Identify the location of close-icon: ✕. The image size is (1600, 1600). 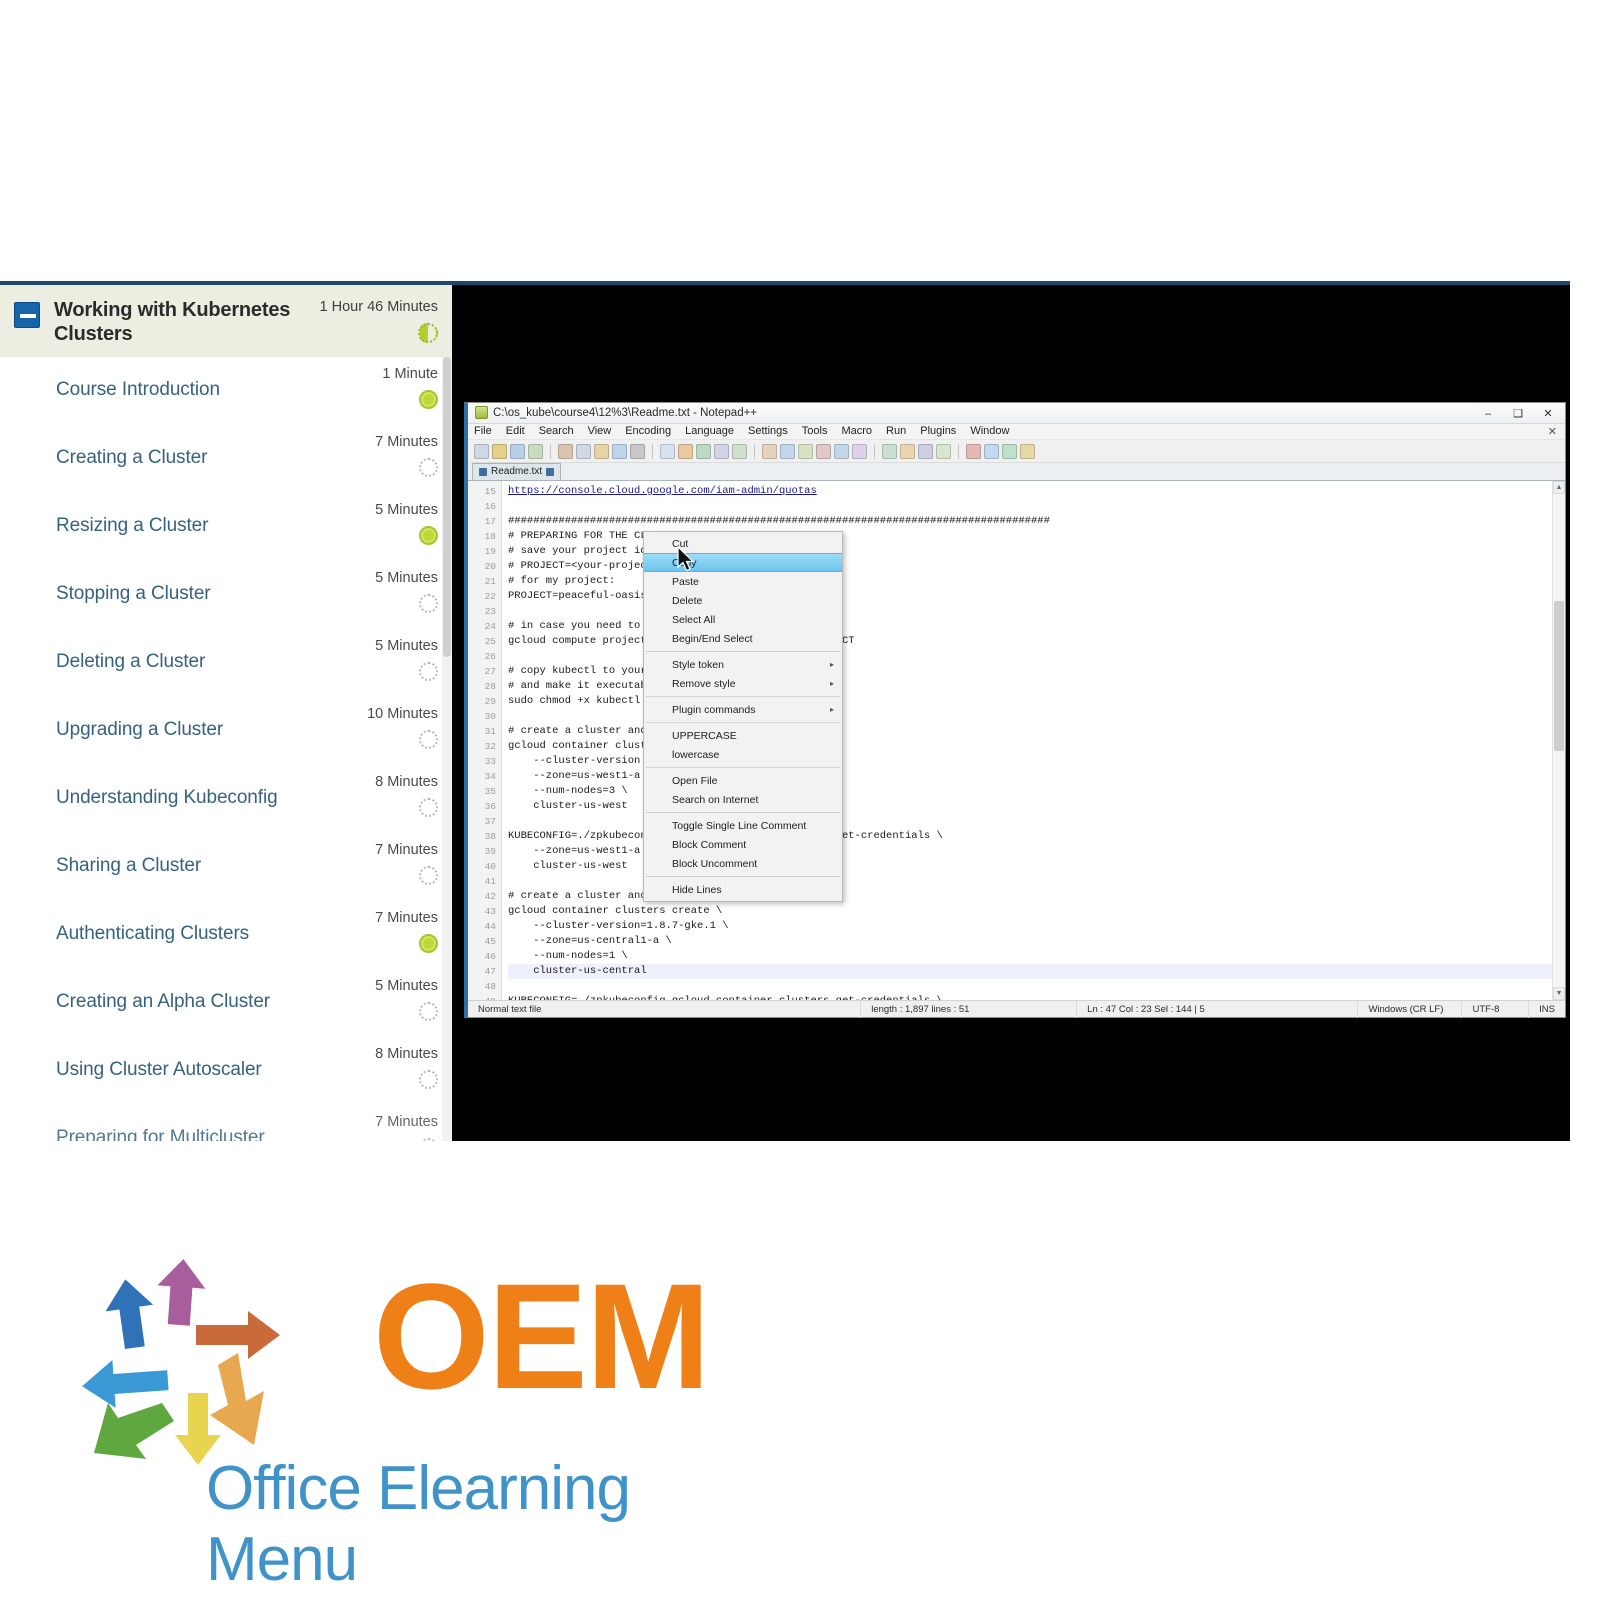
(1548, 414).